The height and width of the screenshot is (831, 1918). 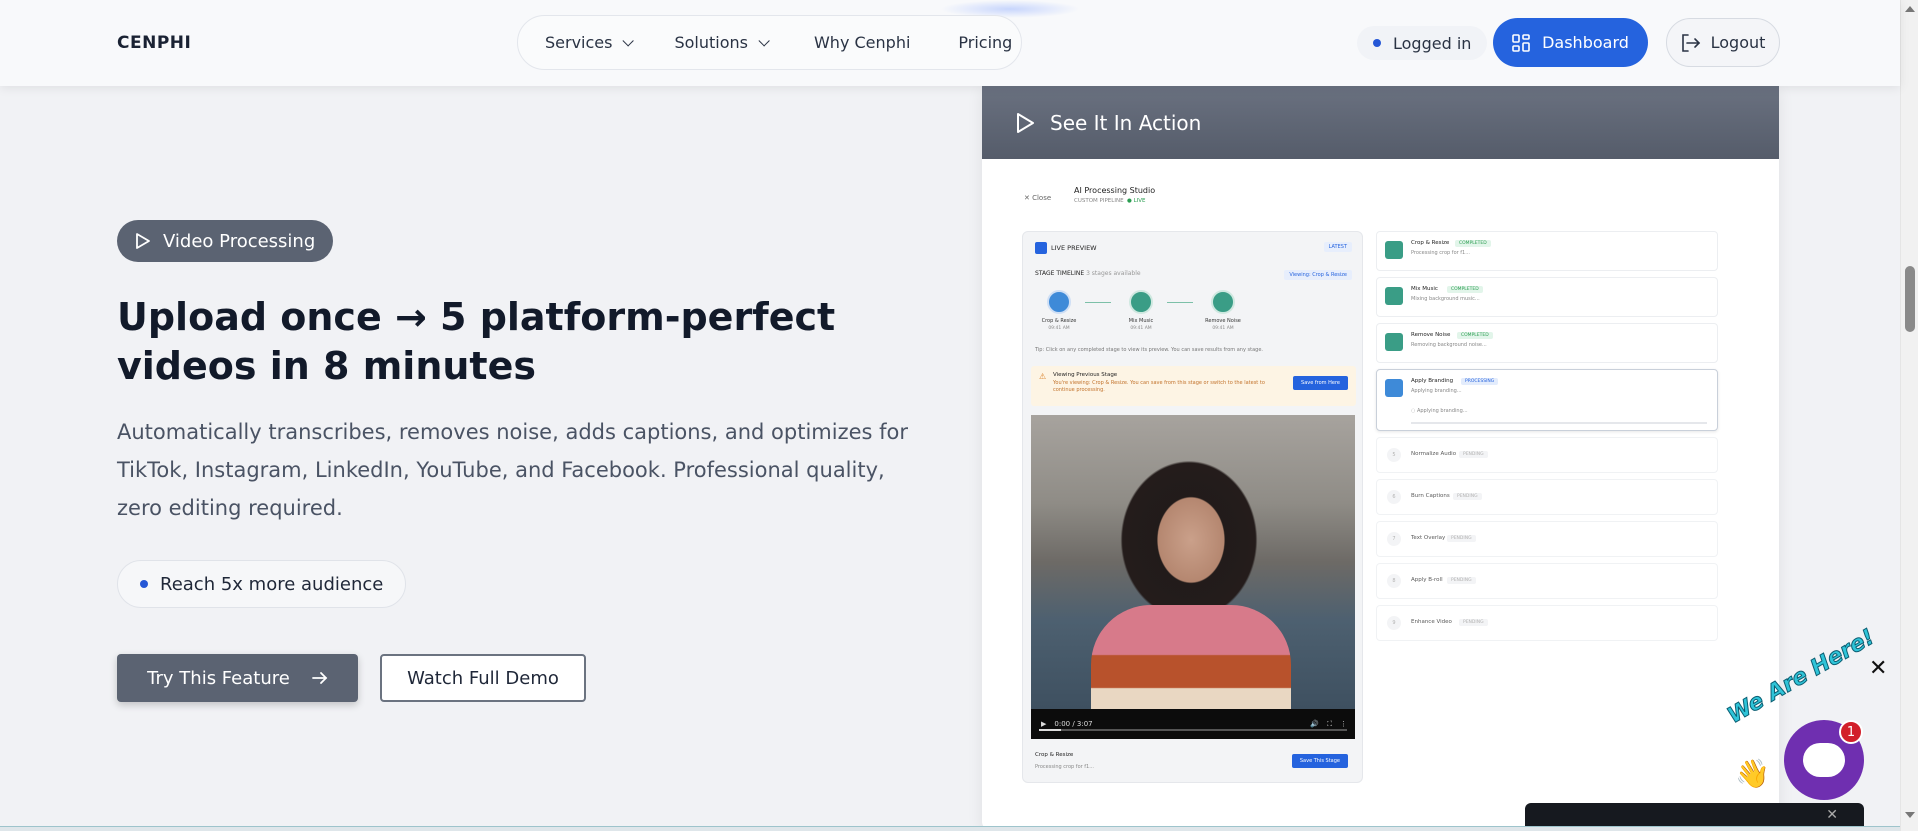 I want to click on step-number: 6, so click(x=1394, y=497).